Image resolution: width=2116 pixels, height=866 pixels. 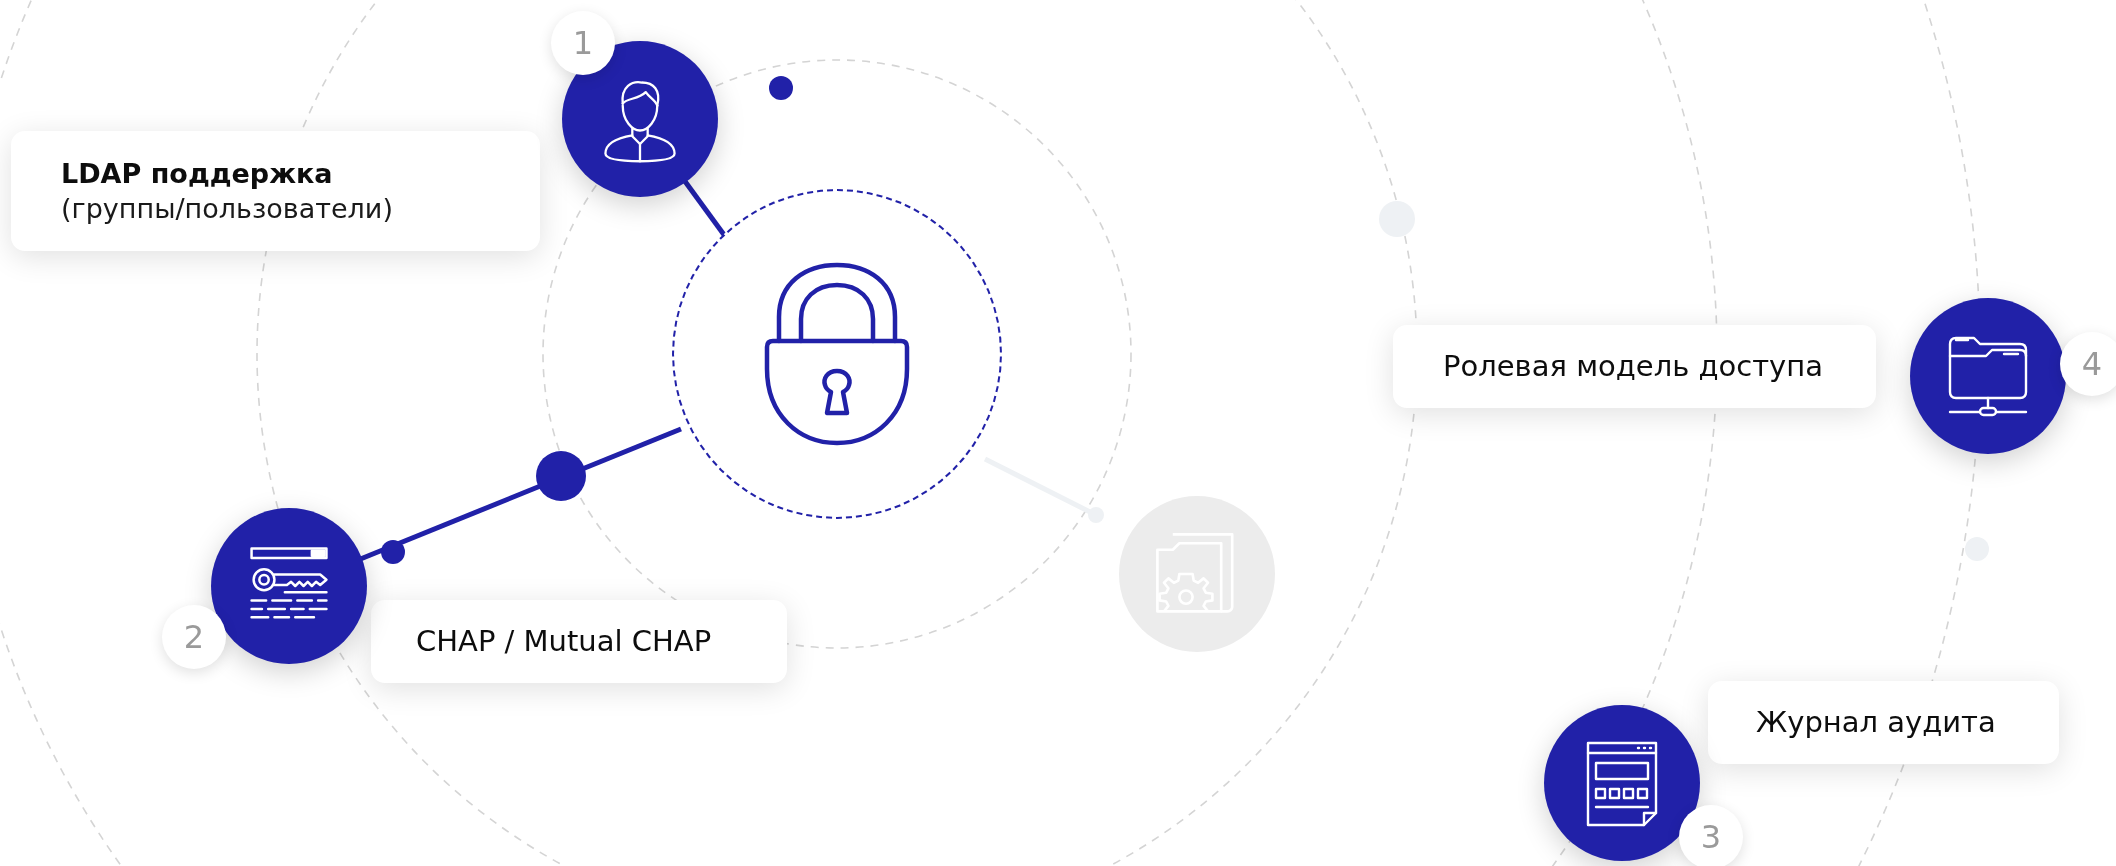 I want to click on feature-title: CHAP / Mutual CHAP, so click(x=564, y=641).